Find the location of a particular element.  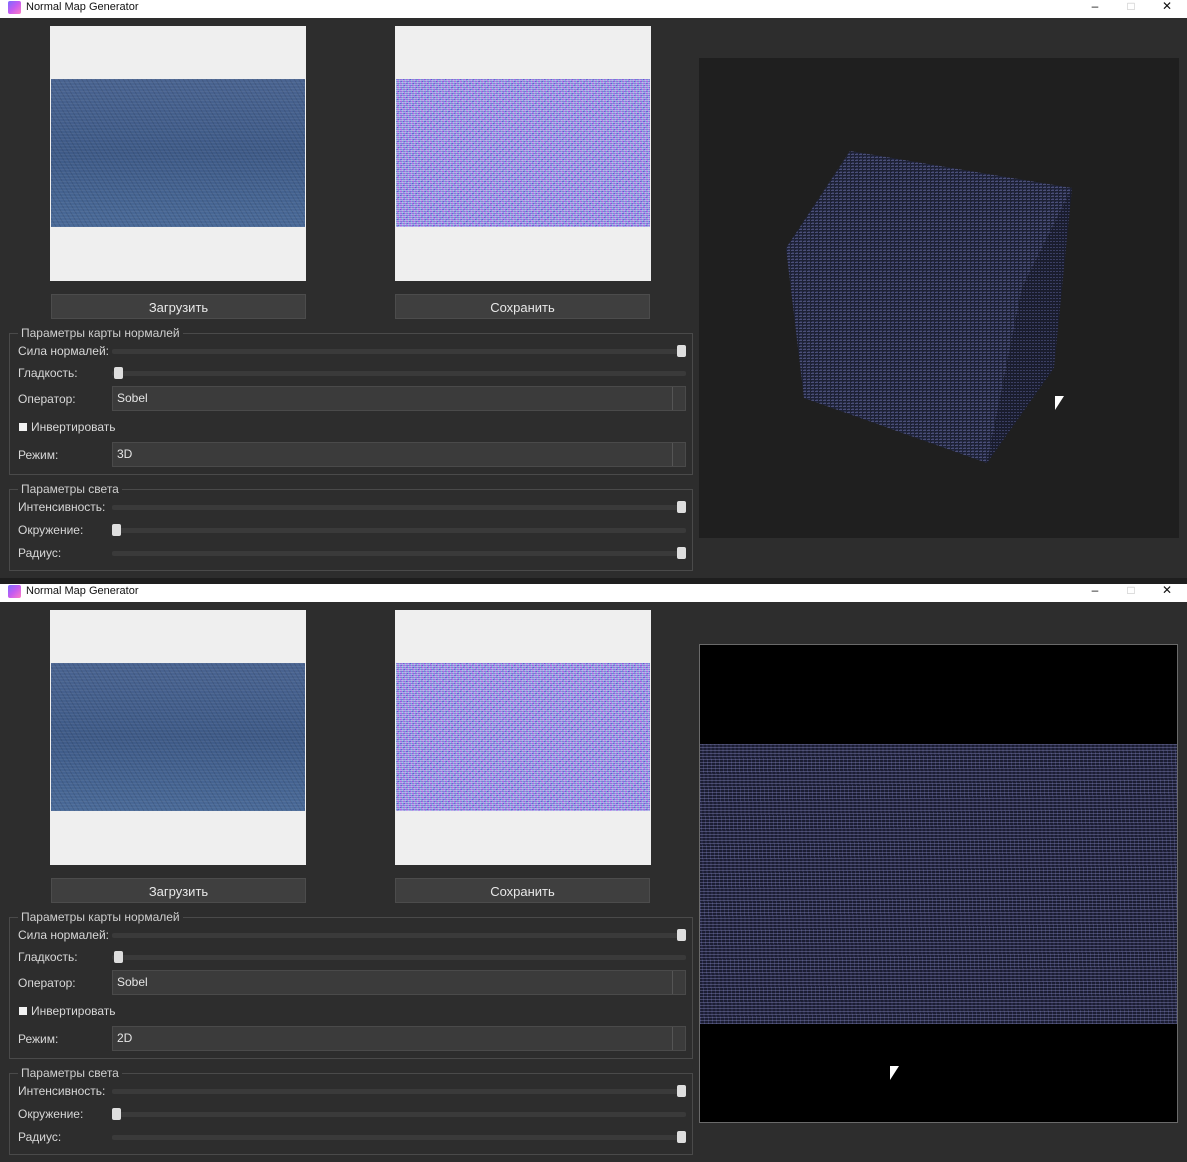

mode-select: 3D is located at coordinates (399, 454).